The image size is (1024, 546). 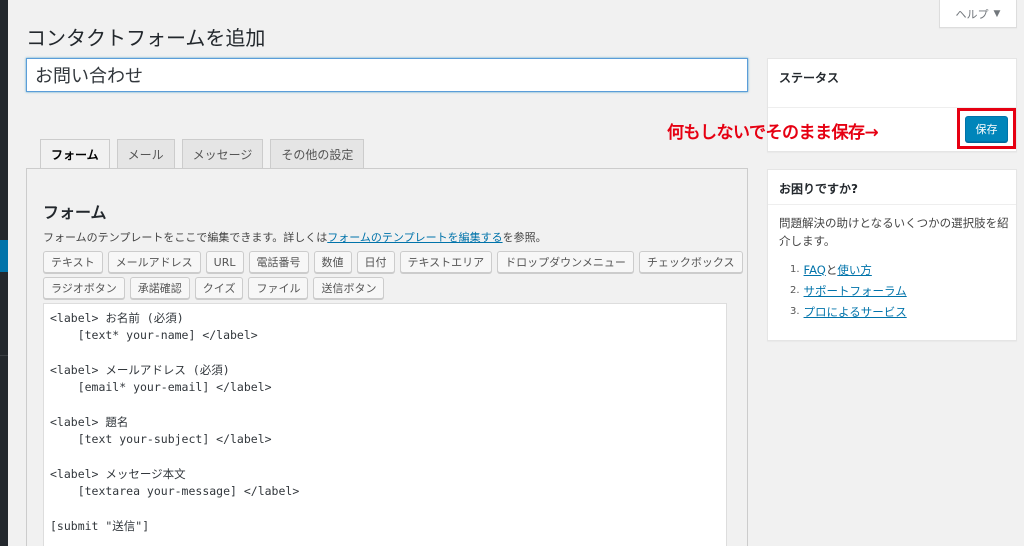 I want to click on code-line: [text your-subject] </label>, so click(x=161, y=439).